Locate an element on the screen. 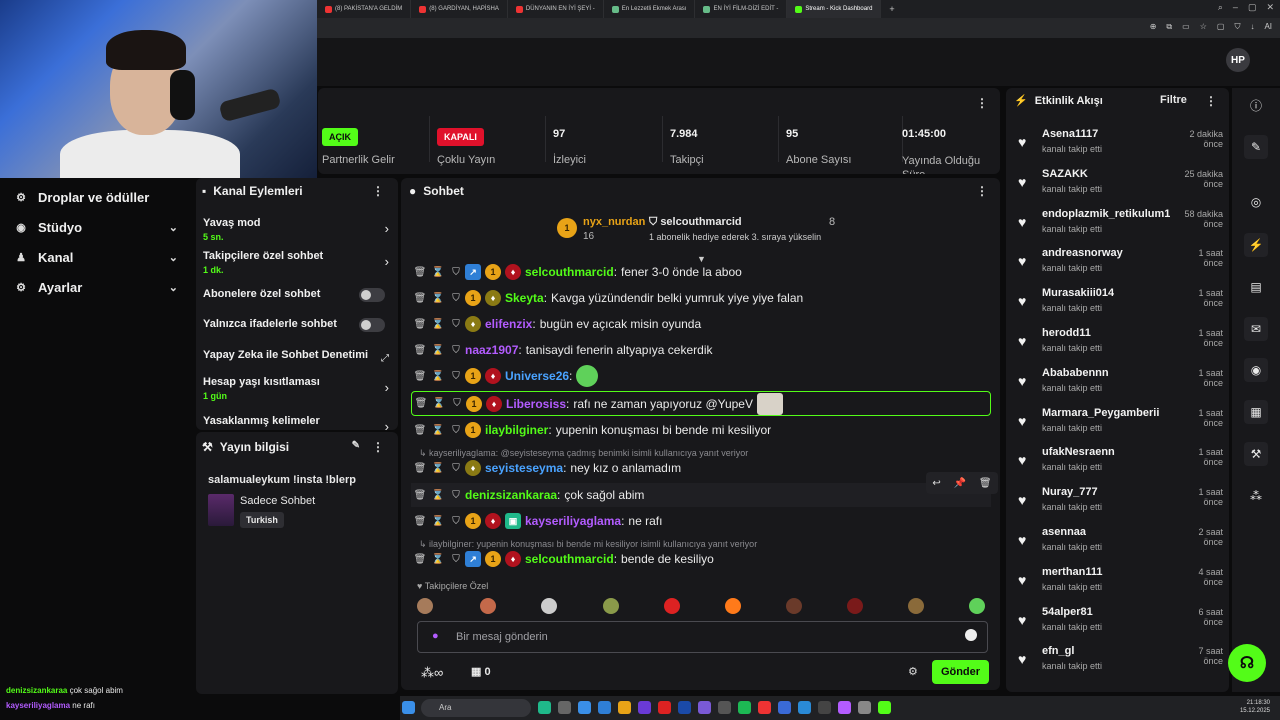 The width and height of the screenshot is (1280, 720). copy-icon: ⧉ is located at coordinates (1169, 27).